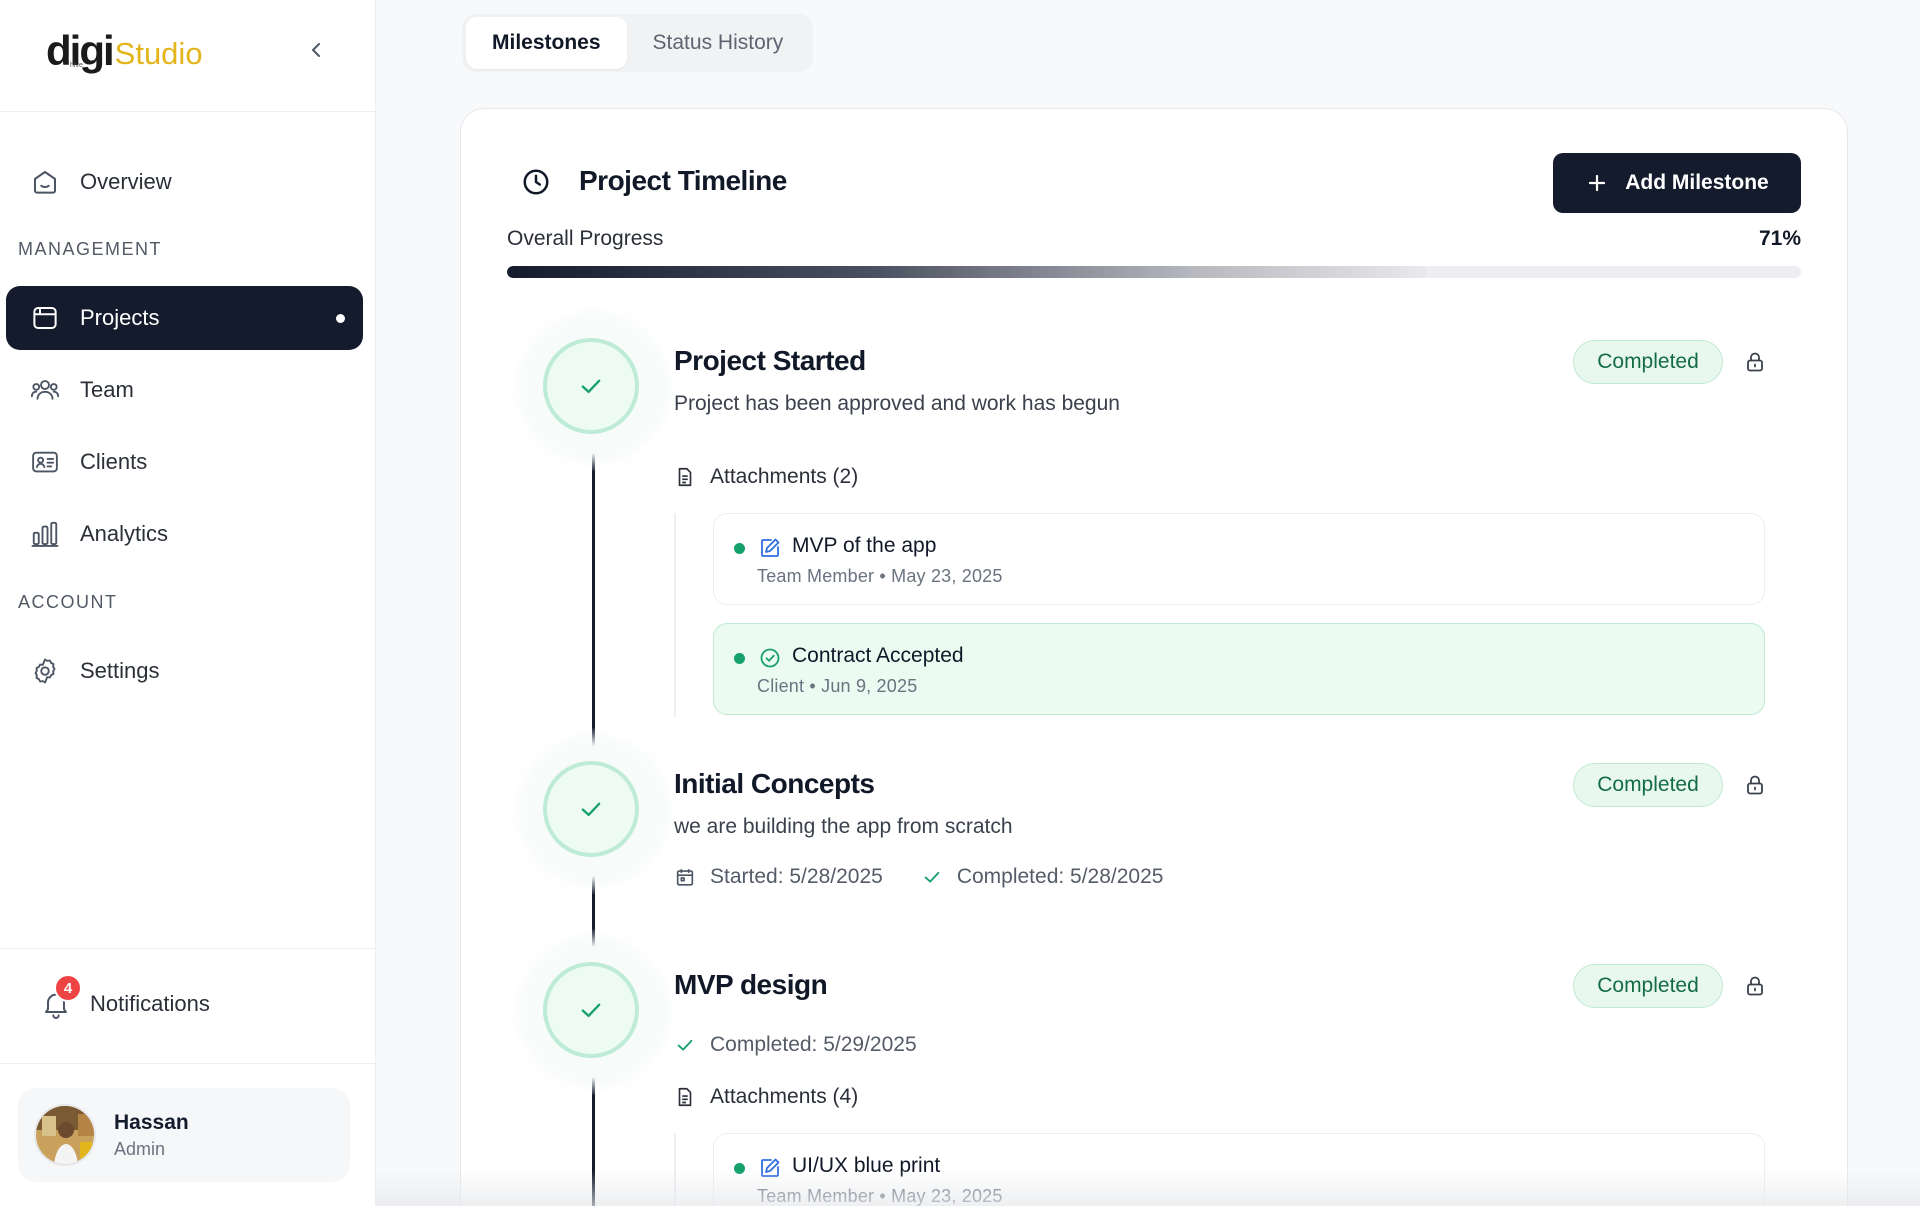 This screenshot has width=1920, height=1206. I want to click on attachment-meta: Client • Jun 9, 2025, so click(837, 686).